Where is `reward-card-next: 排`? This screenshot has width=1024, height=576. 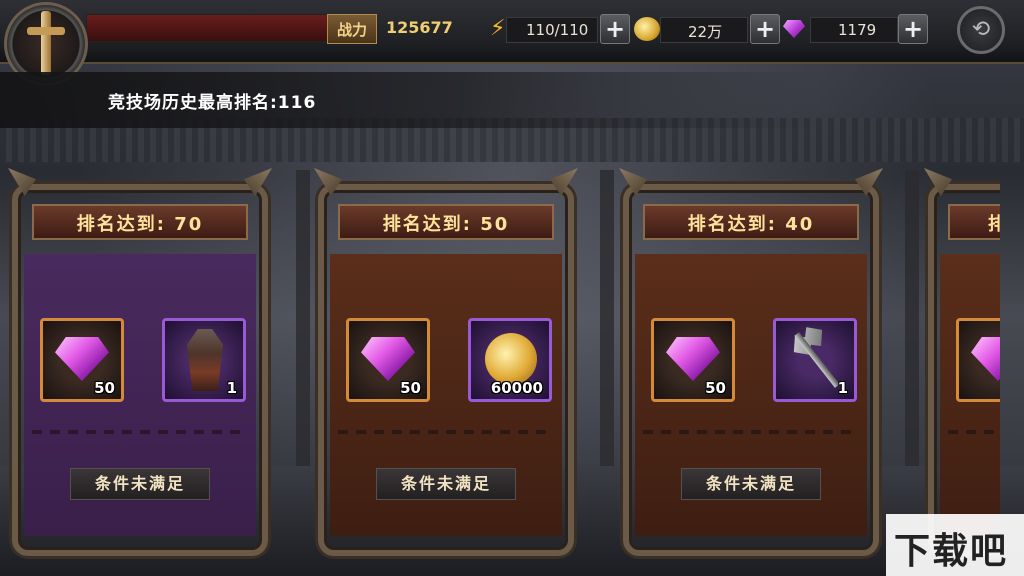 reward-card-next: 排 is located at coordinates (961, 366).